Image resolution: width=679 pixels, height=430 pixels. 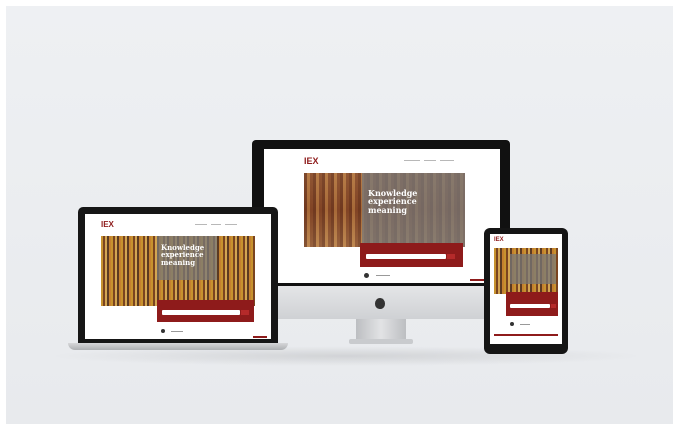 What do you see at coordinates (380, 303) in the screenshot?
I see `apple-icon` at bounding box center [380, 303].